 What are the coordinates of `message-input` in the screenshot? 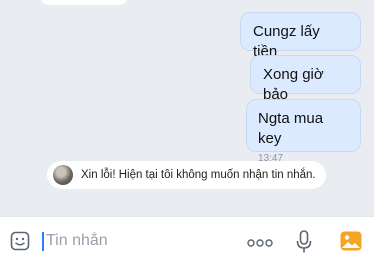 It's located at (121, 241).